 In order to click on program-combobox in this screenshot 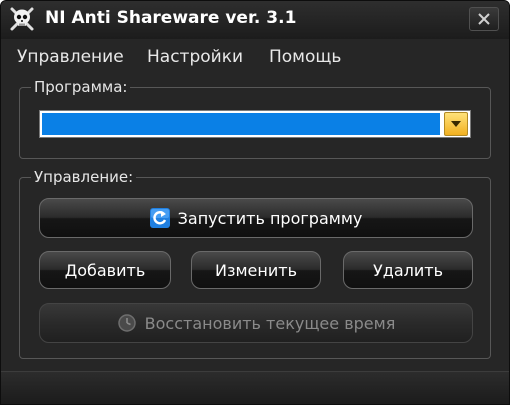, I will do `click(255, 124)`.